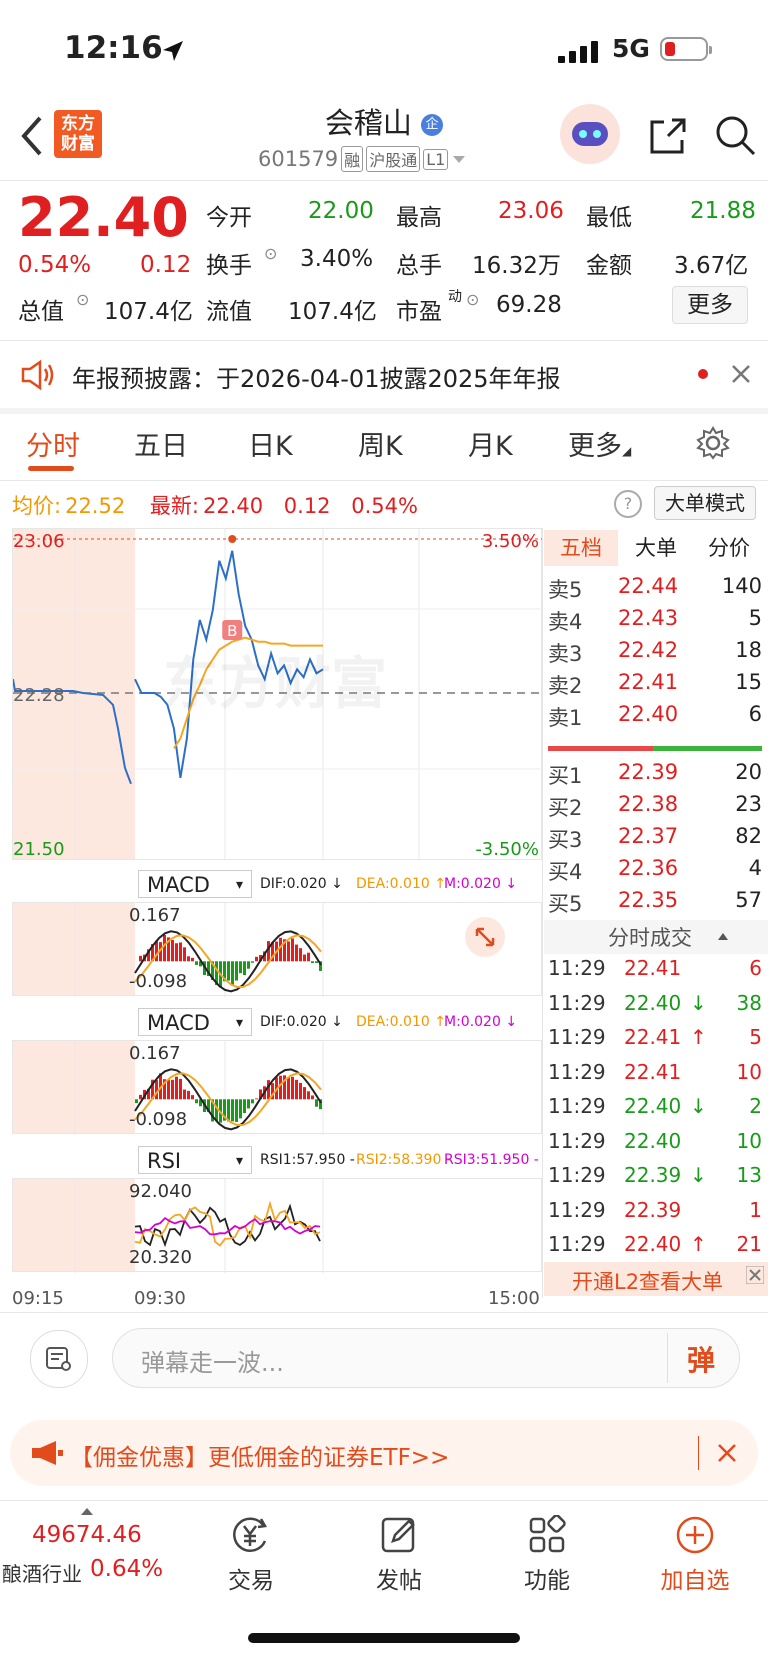 Image resolution: width=768 pixels, height=1664 pixels. I want to click on mktcap-label: 总值, so click(41, 309).